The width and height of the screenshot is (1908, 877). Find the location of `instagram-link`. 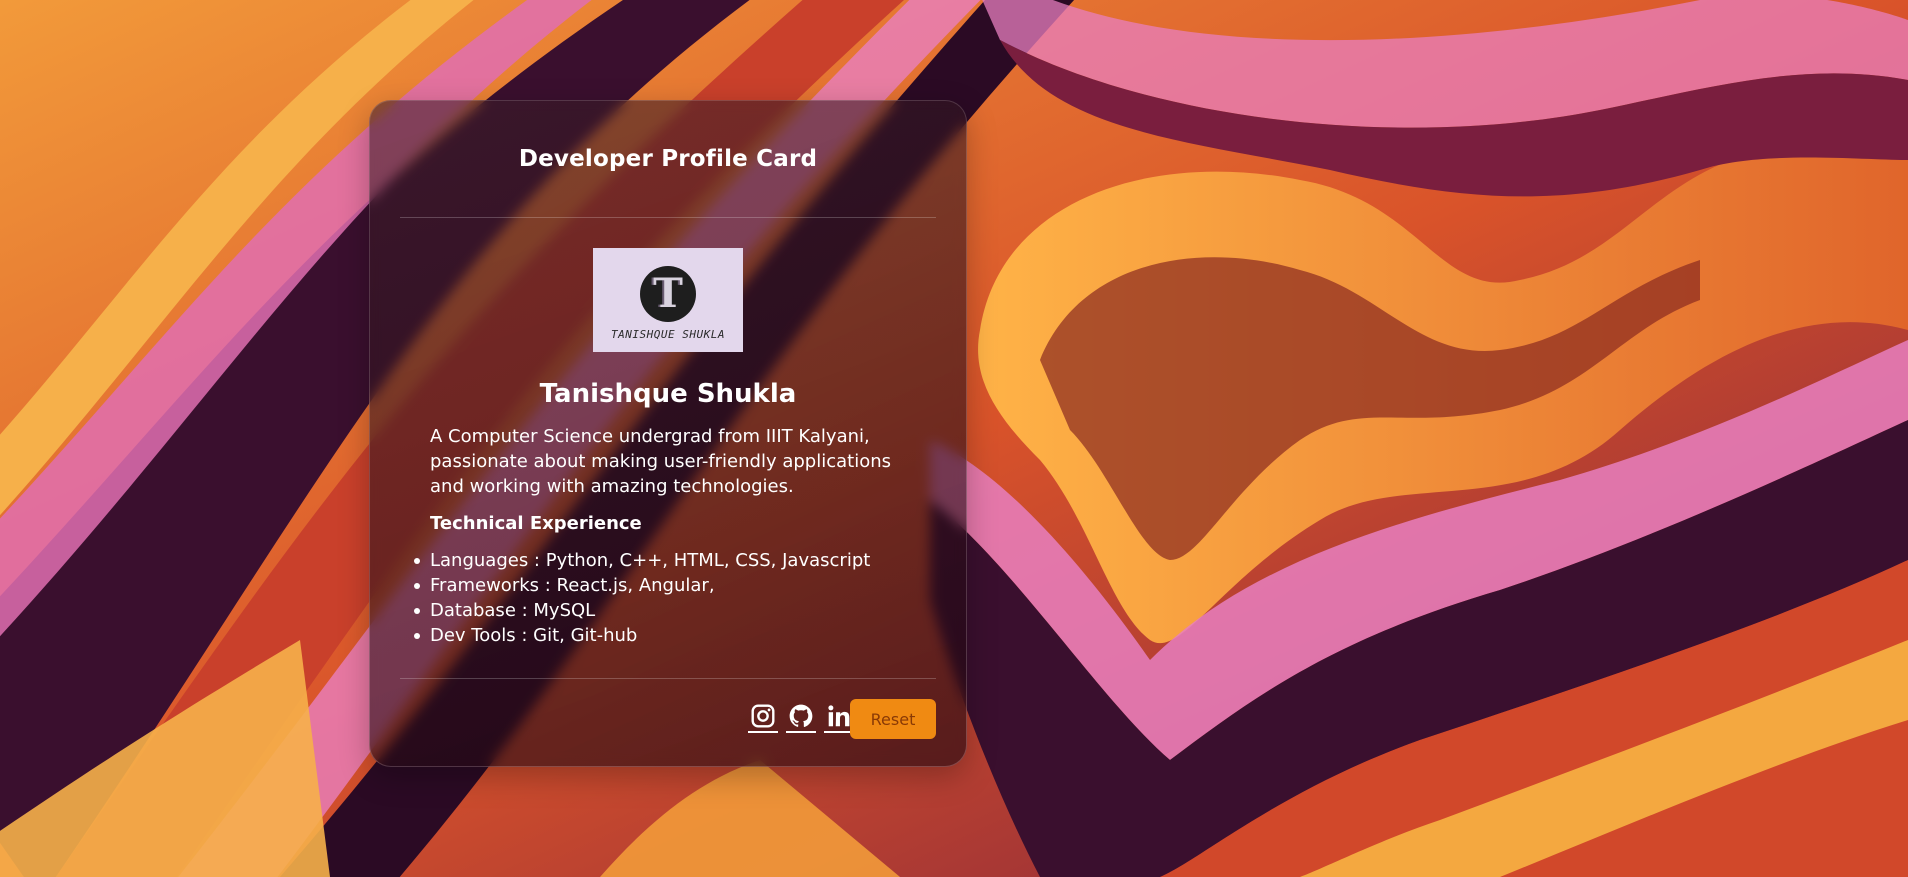

instagram-link is located at coordinates (763, 717).